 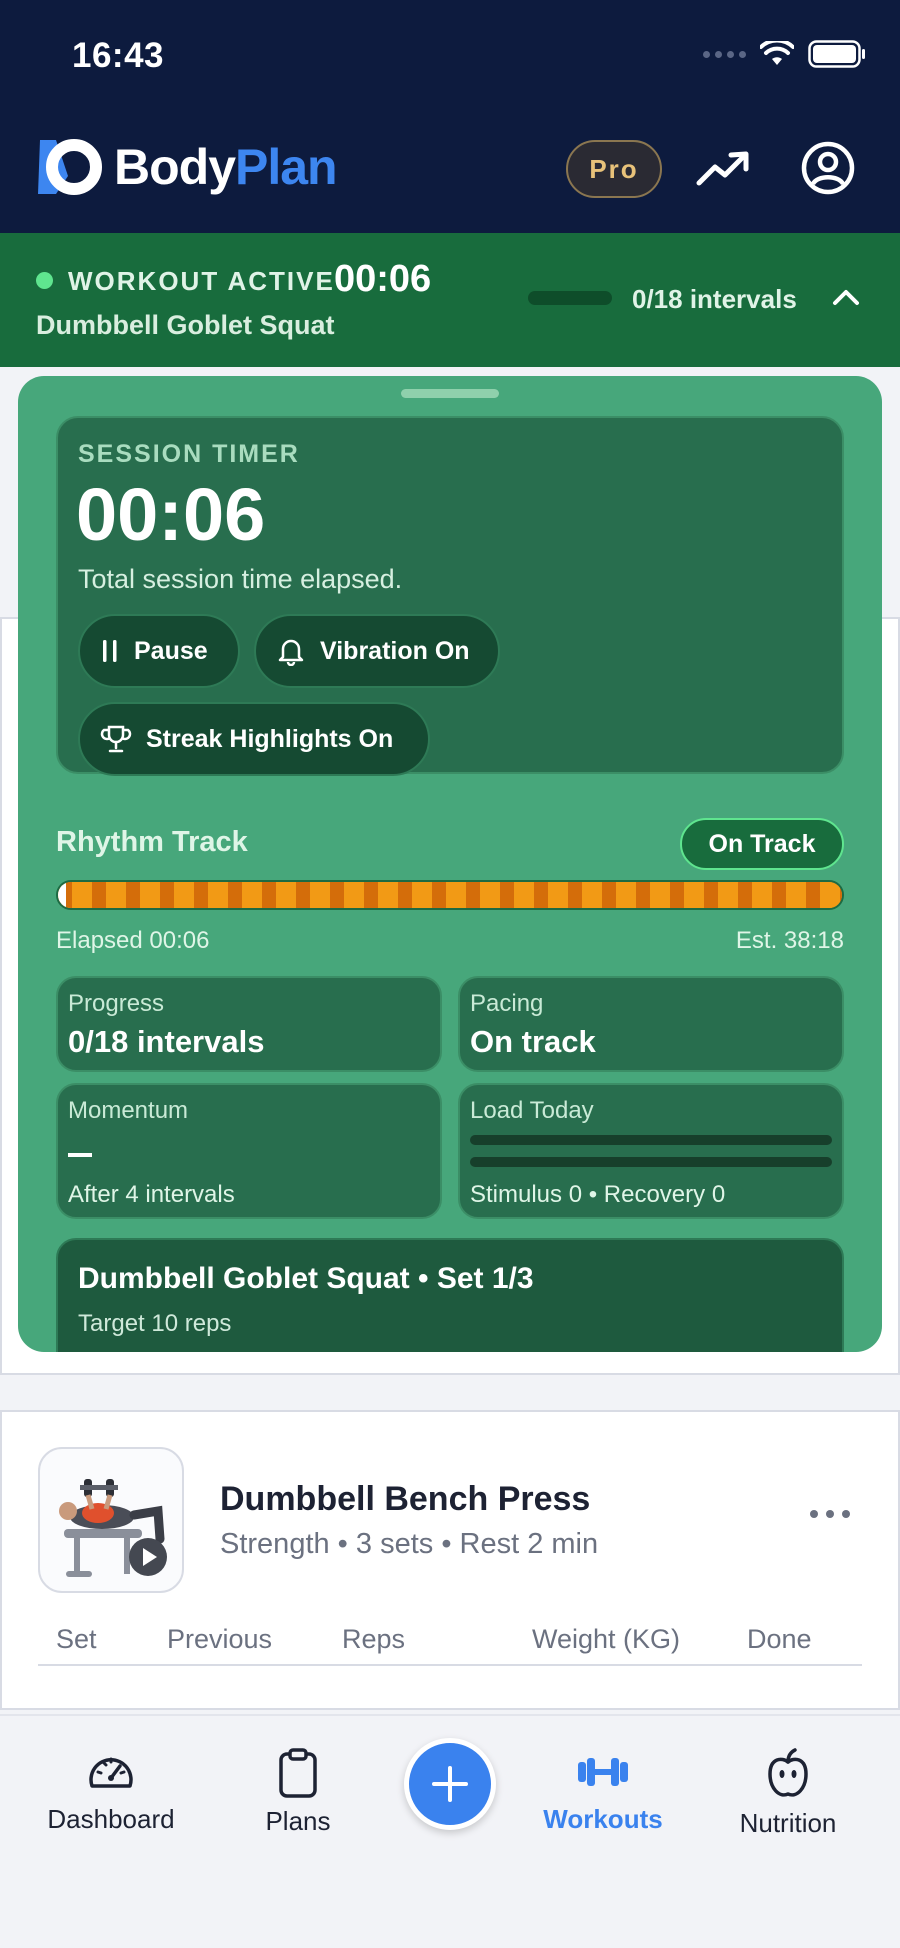 What do you see at coordinates (220, 1639) in the screenshot?
I see `column-previous: Previous` at bounding box center [220, 1639].